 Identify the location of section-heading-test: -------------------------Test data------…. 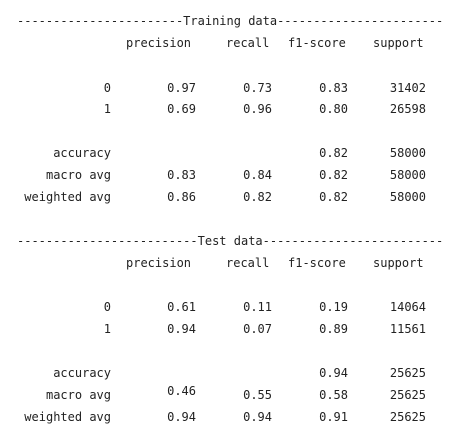
(230, 241).